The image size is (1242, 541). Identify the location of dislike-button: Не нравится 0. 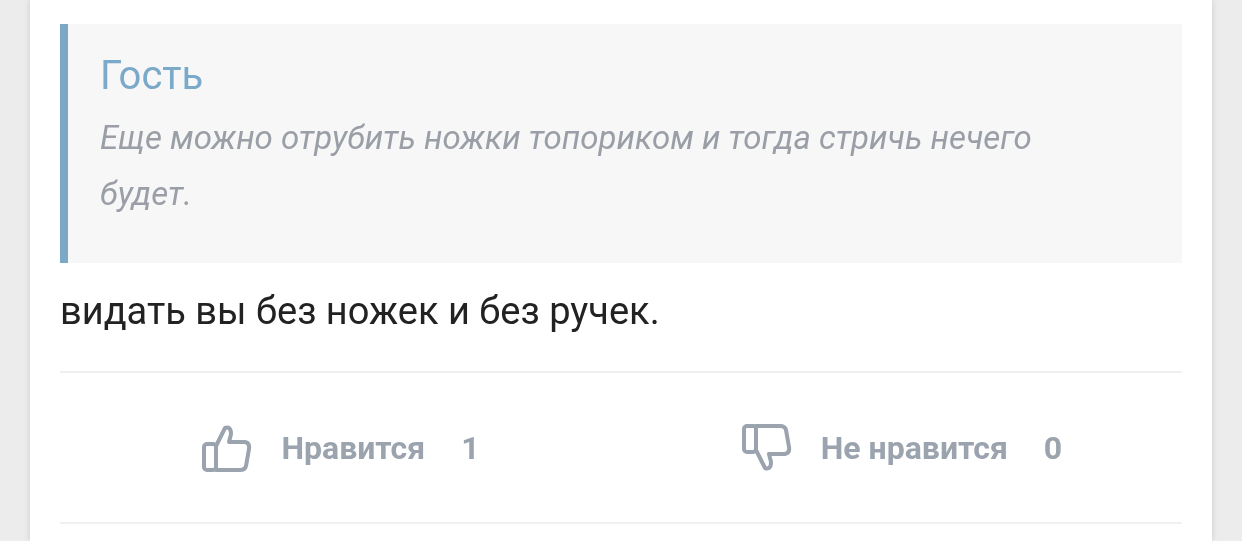
(901, 447).